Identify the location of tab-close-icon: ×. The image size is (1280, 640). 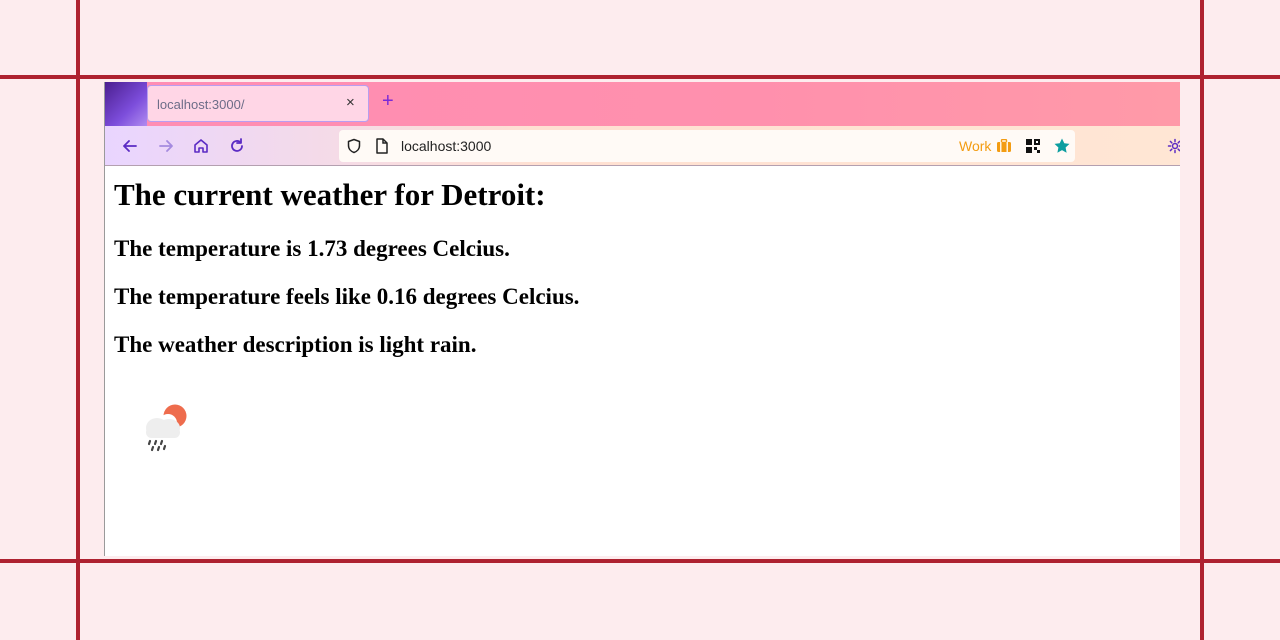
(350, 102).